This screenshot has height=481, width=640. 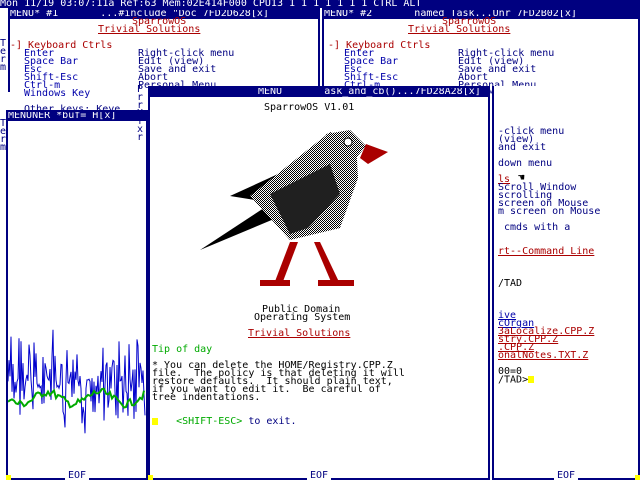 I want to click on exit-hint: <SHIFT-ESC> to exit., so click(x=236, y=421).